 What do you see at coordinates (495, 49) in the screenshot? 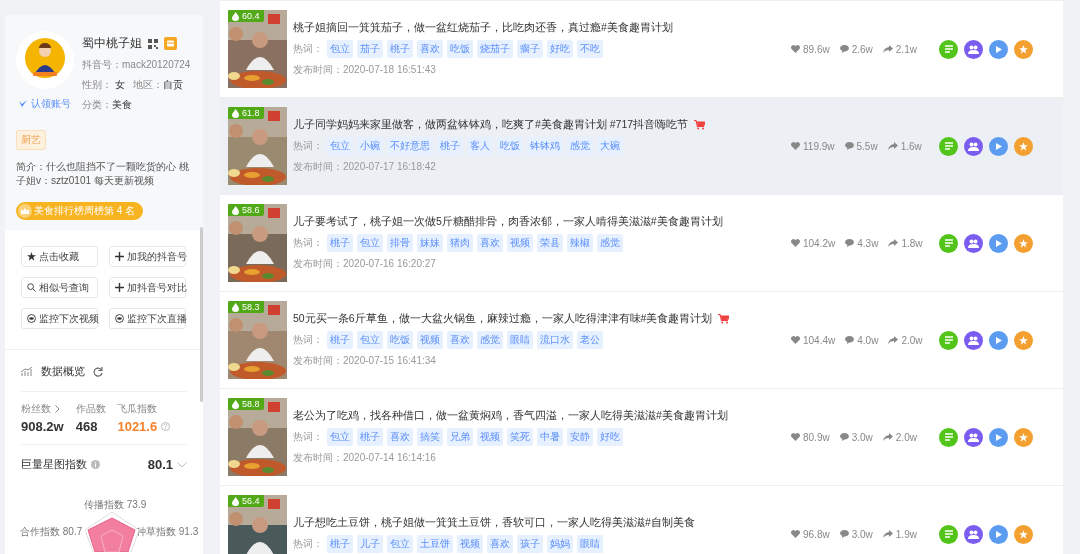
I see `hot-word-tag: 烧茄子` at bounding box center [495, 49].